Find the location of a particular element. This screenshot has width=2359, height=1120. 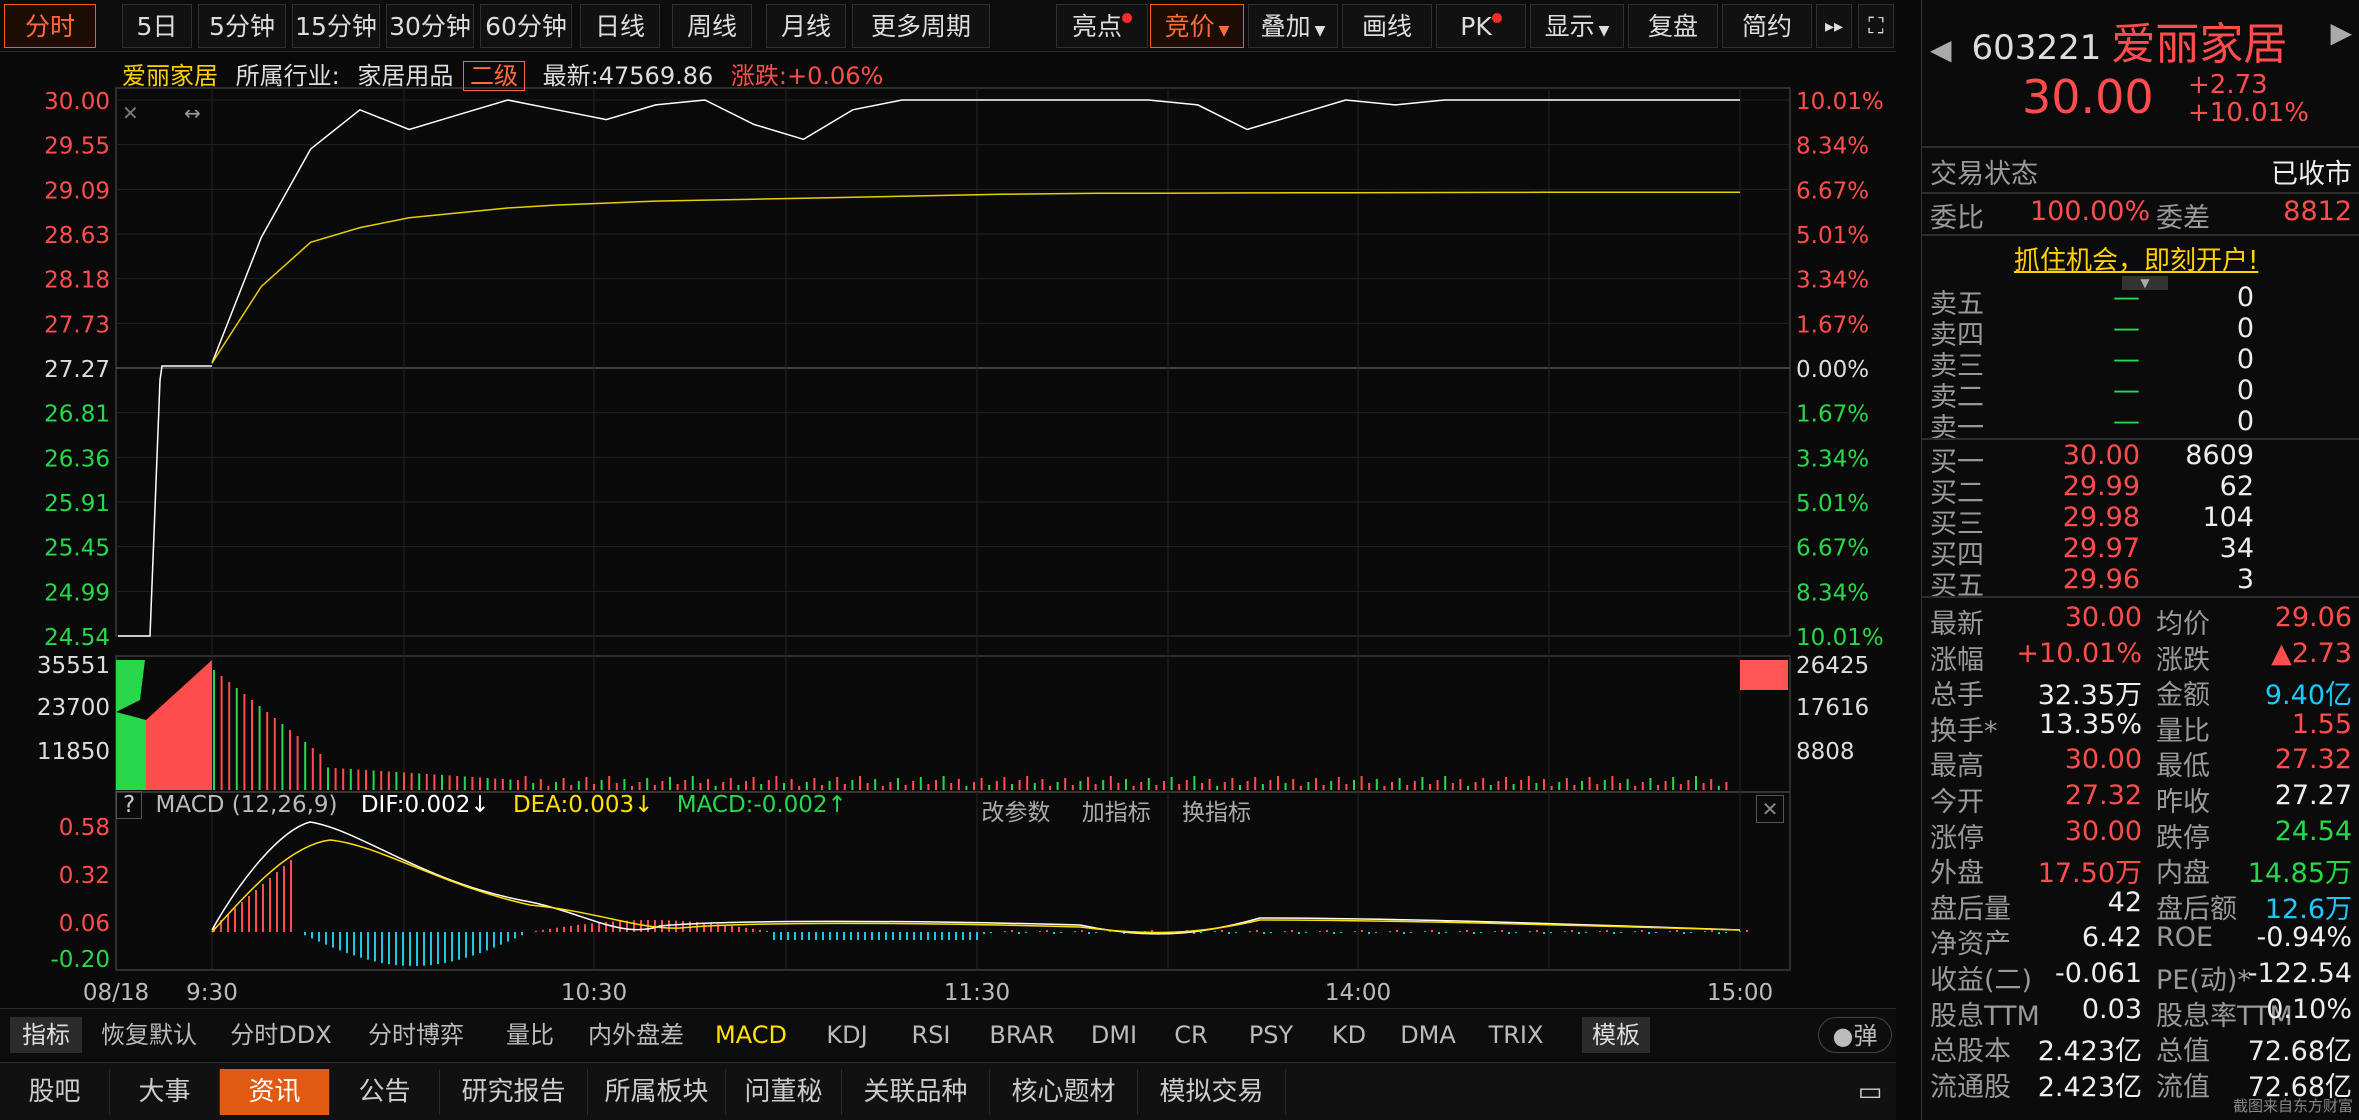

buy-volume: 3 is located at coordinates (2245, 579).